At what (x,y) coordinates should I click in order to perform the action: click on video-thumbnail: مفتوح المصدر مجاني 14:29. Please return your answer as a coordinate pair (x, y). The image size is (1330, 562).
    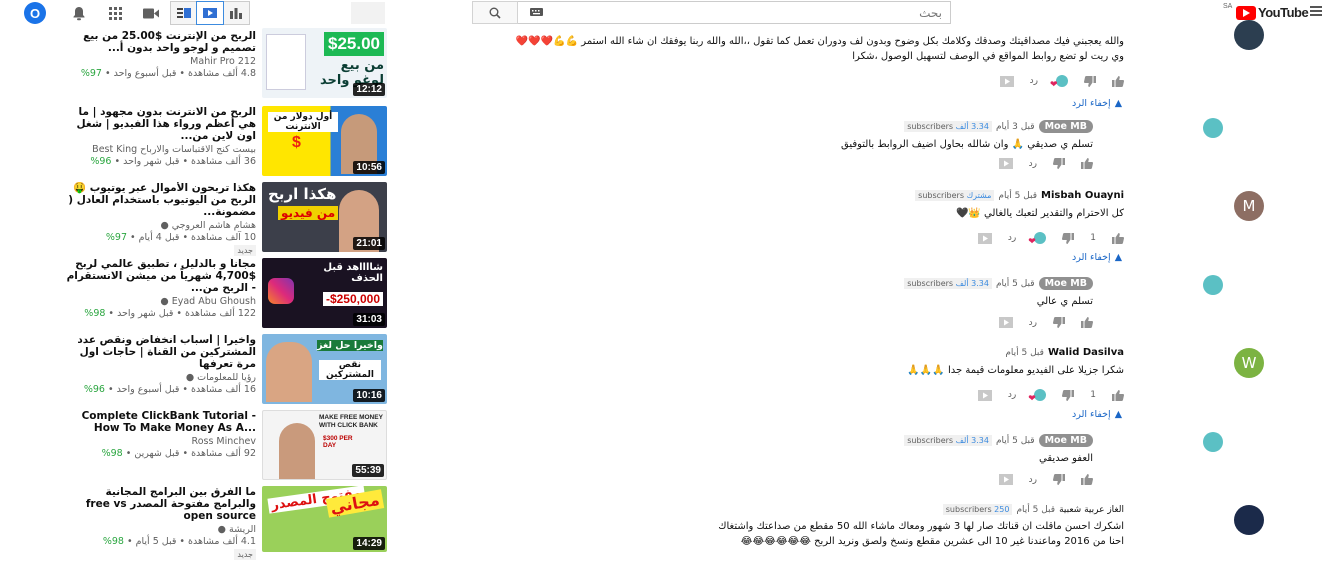
    Looking at the image, I should click on (324, 519).